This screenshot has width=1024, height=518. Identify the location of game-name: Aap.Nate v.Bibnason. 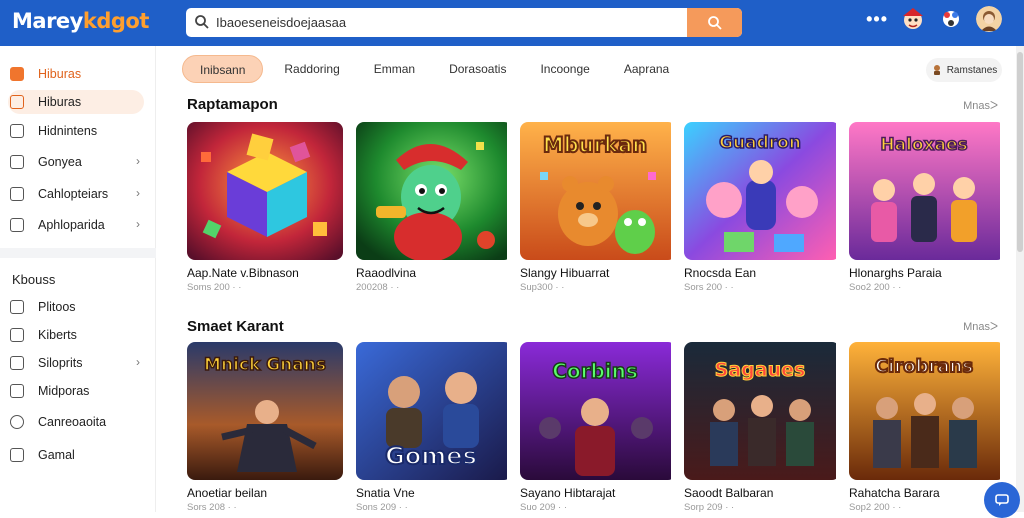
(243, 273).